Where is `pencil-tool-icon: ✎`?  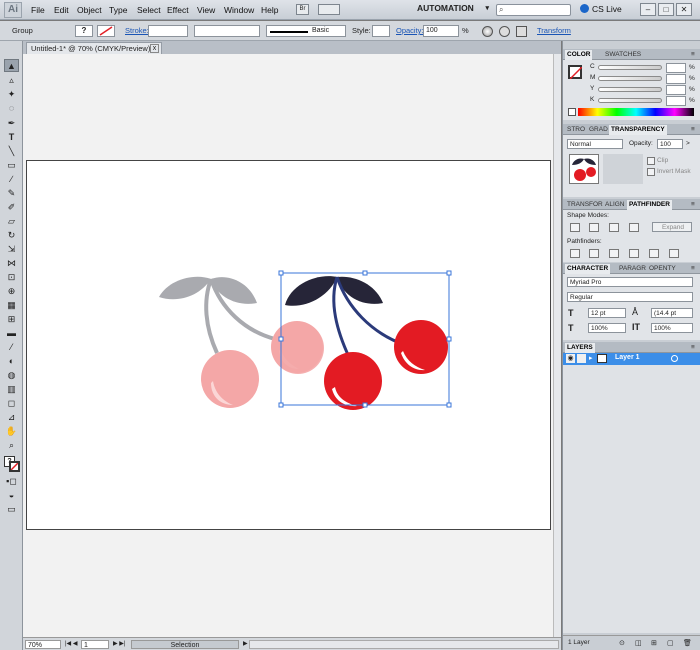
pencil-tool-icon: ✎ is located at coordinates (11, 193).